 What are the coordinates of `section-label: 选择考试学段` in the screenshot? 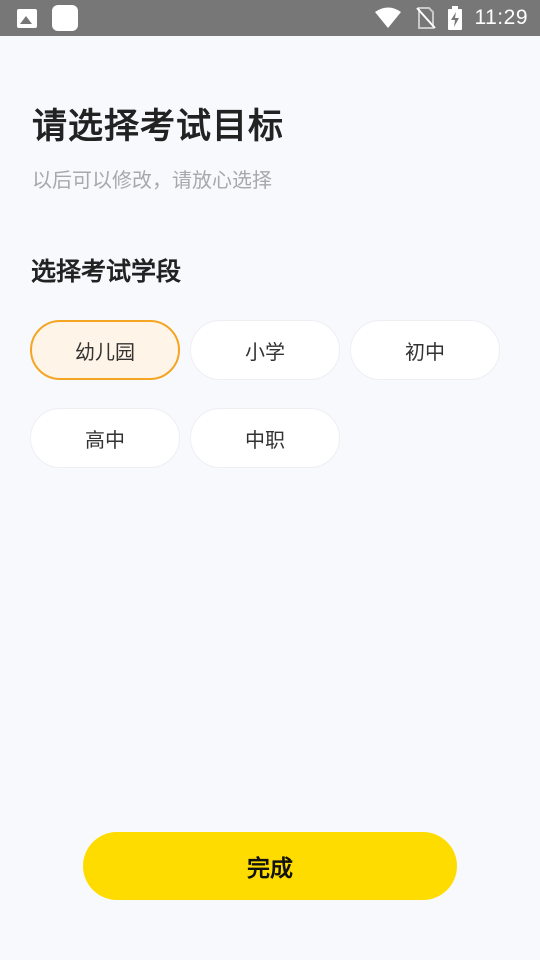 It's located at (106, 271).